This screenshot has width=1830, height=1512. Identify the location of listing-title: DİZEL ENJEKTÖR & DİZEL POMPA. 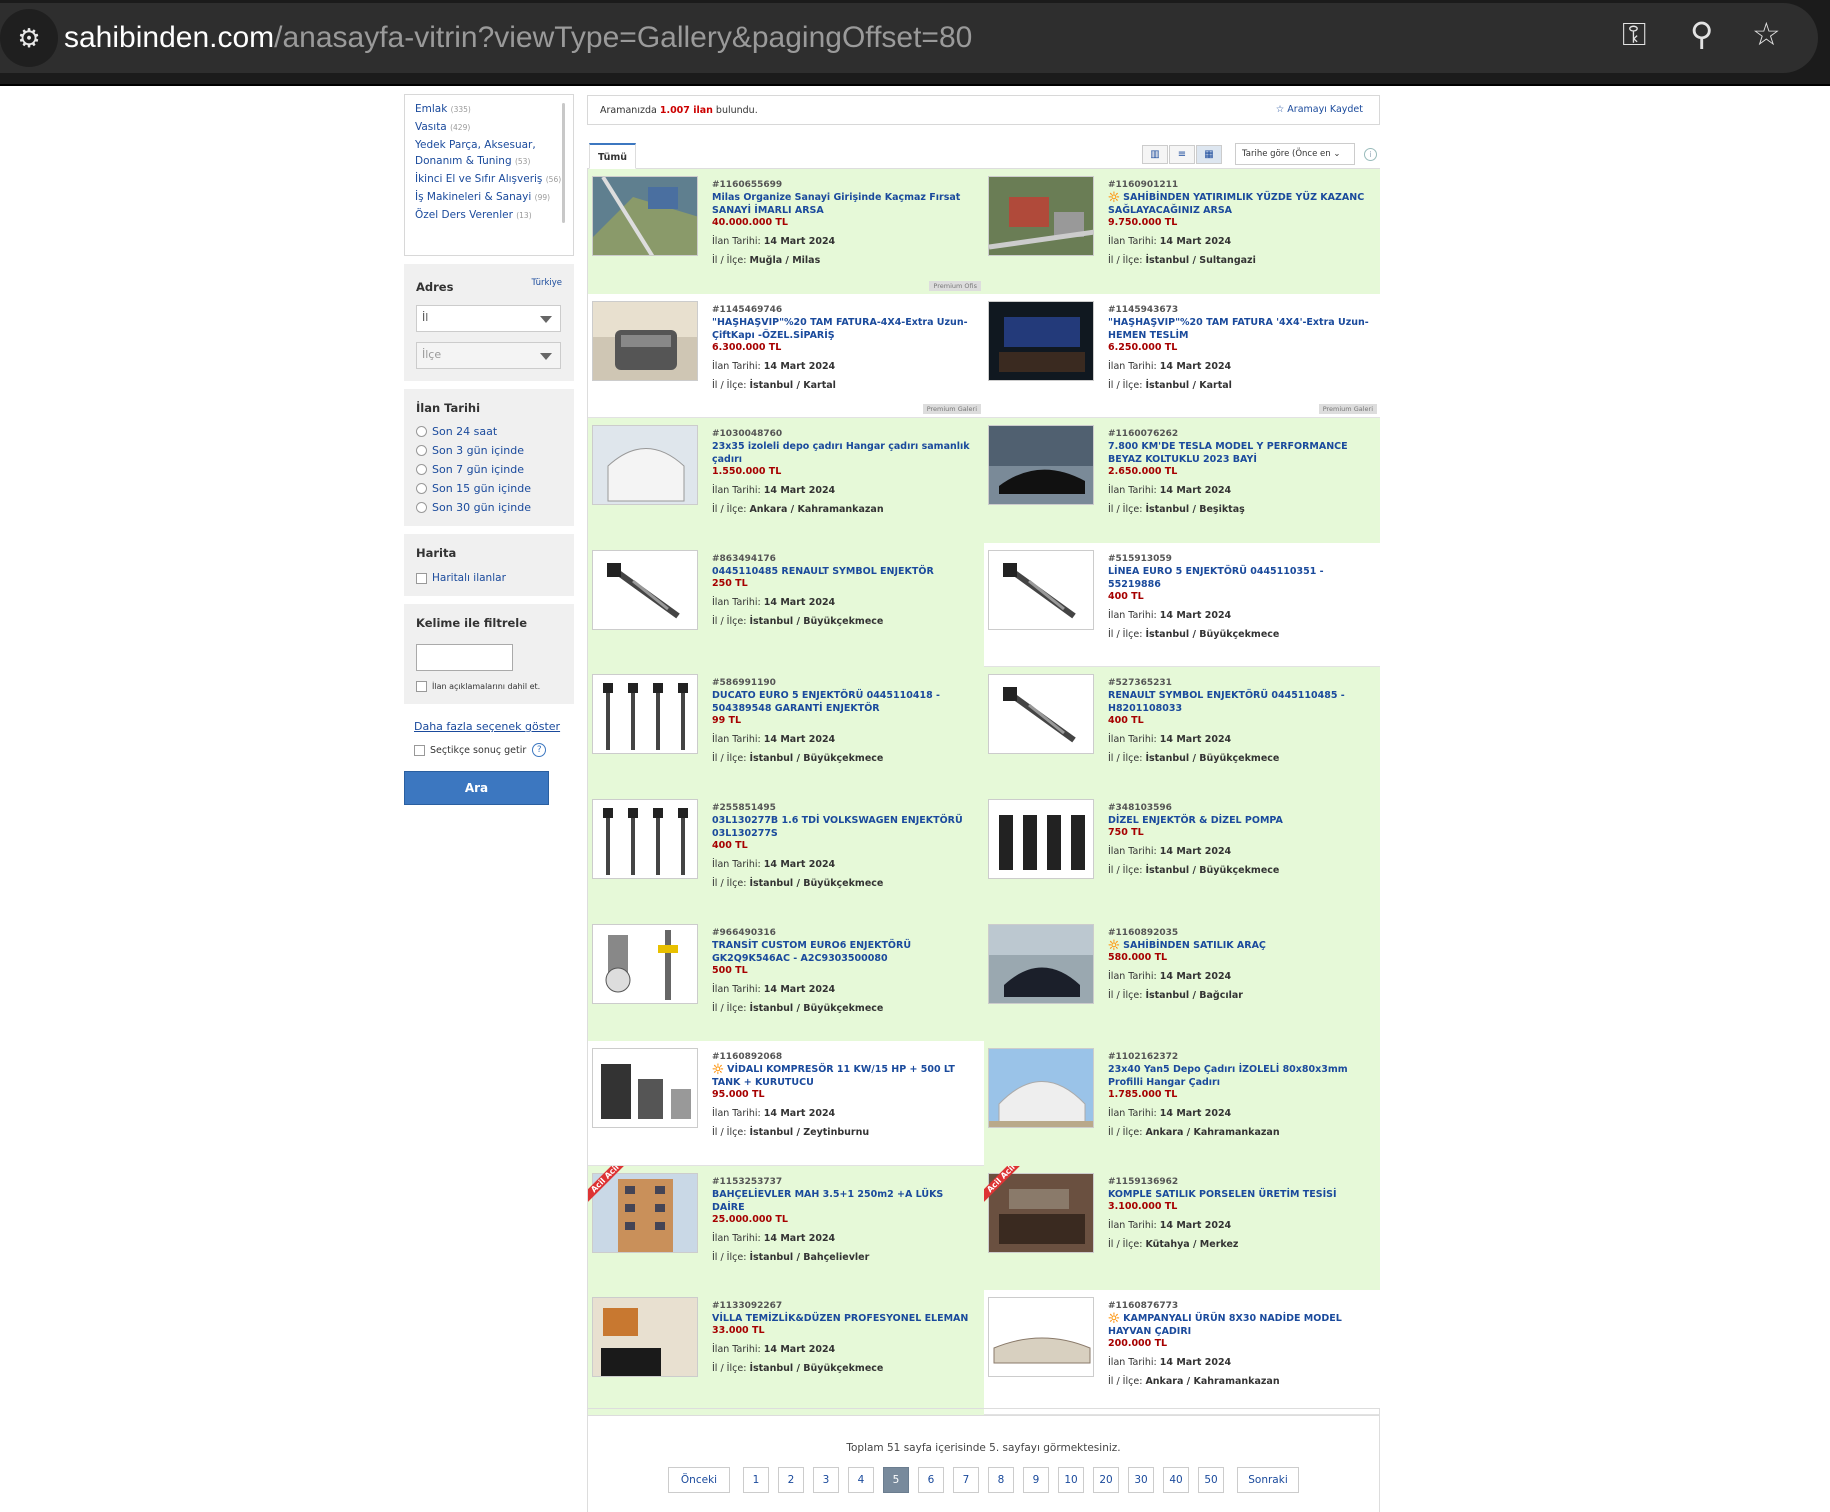
(1240, 820).